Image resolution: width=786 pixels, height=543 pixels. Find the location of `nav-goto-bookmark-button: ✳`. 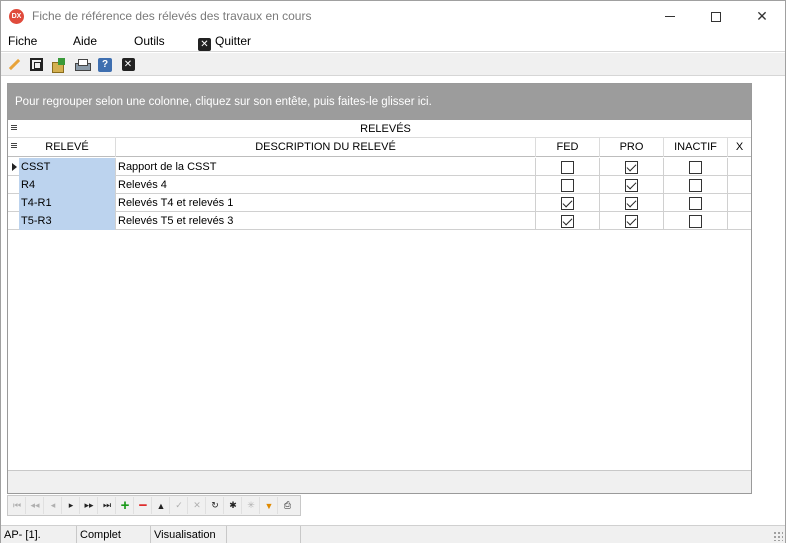

nav-goto-bookmark-button: ✳ is located at coordinates (251, 505).